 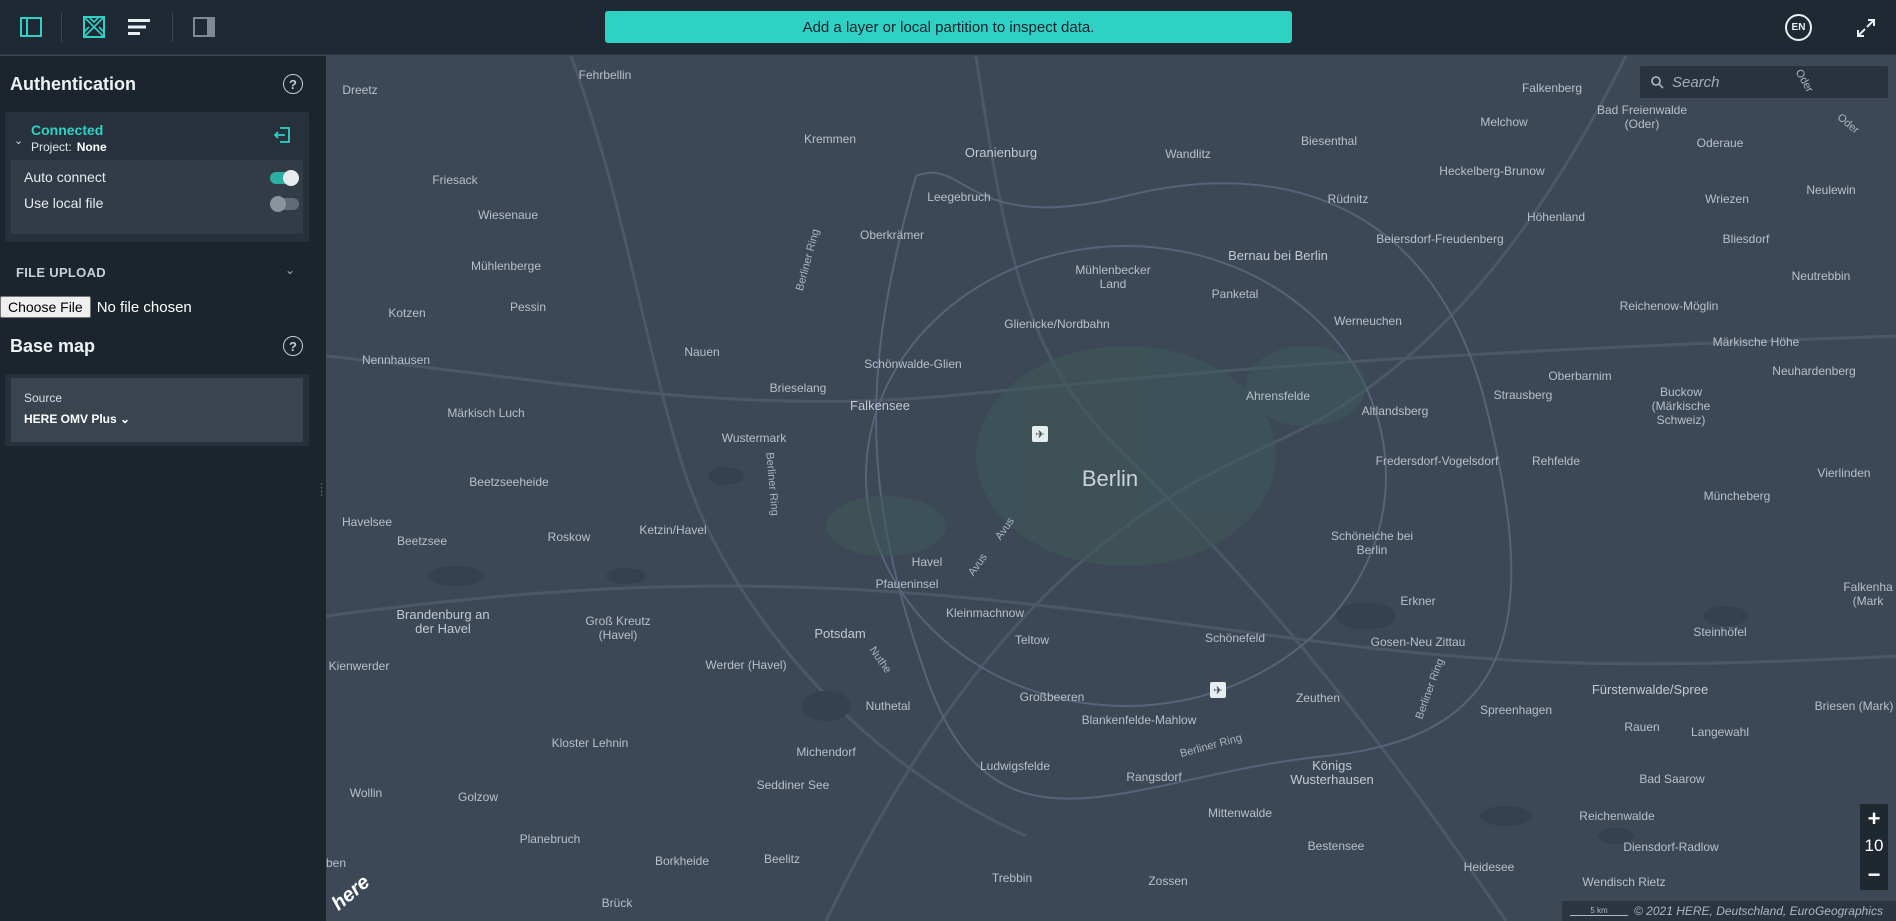 I want to click on map-label: Panketal, so click(x=1235, y=294).